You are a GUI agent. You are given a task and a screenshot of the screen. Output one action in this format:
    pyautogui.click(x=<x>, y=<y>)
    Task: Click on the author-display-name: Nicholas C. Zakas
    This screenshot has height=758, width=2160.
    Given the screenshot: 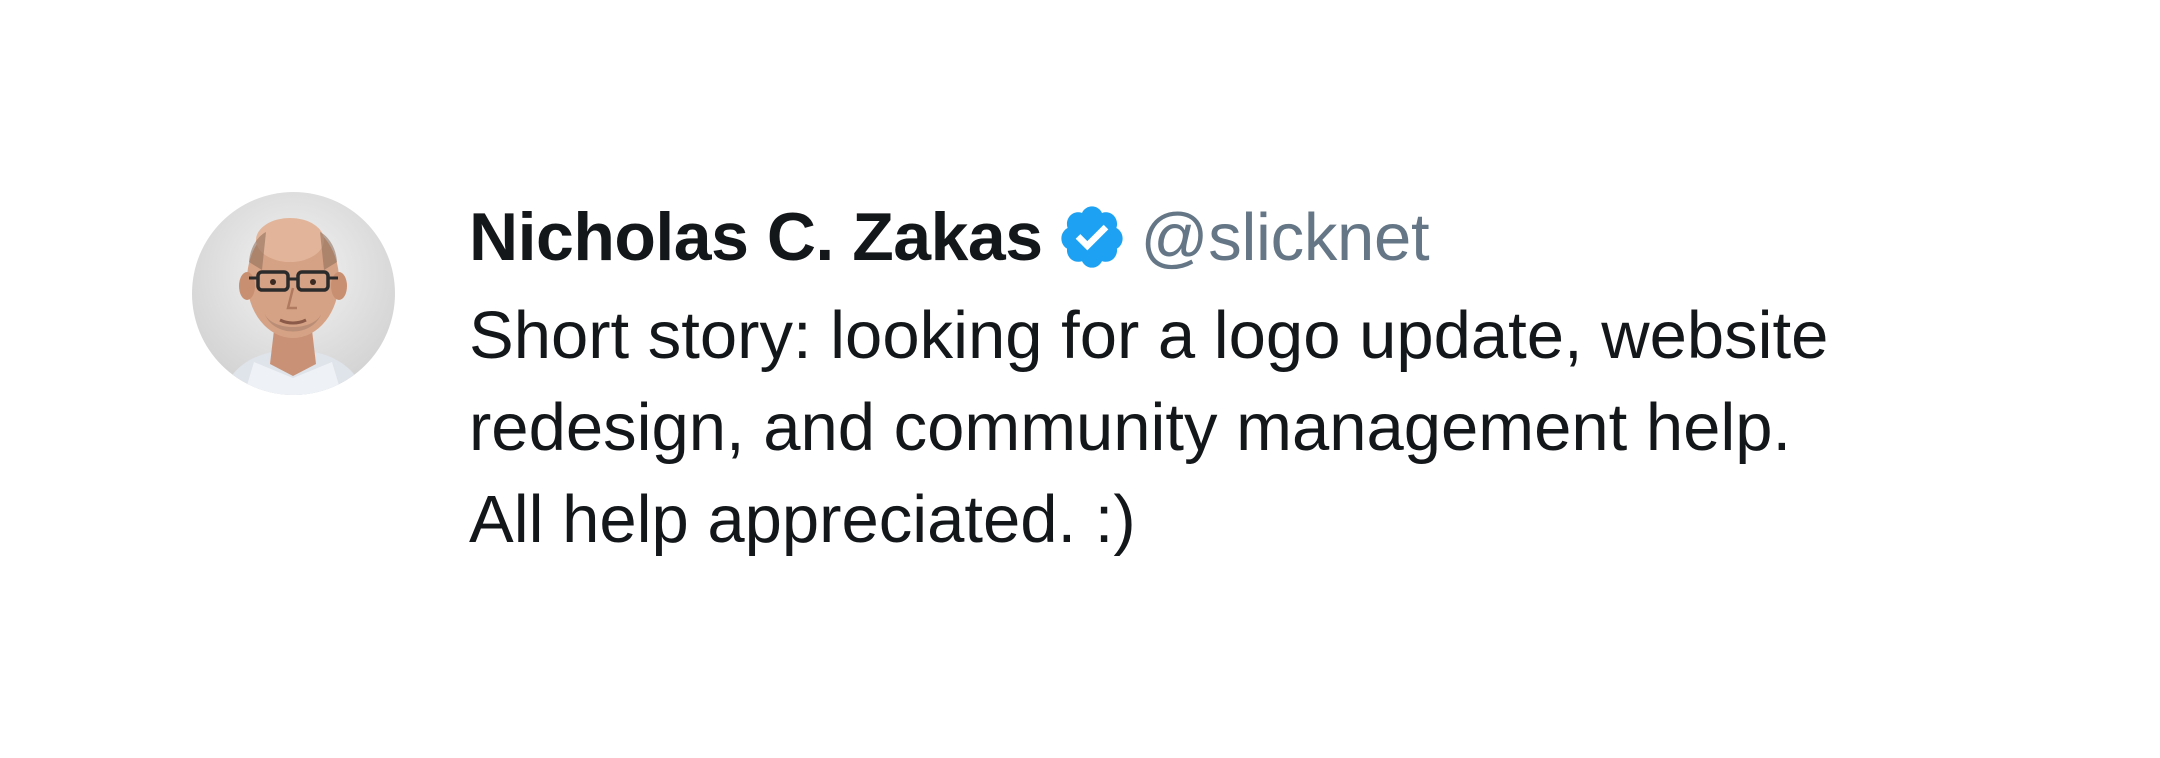 What is the action you would take?
    pyautogui.click(x=756, y=237)
    